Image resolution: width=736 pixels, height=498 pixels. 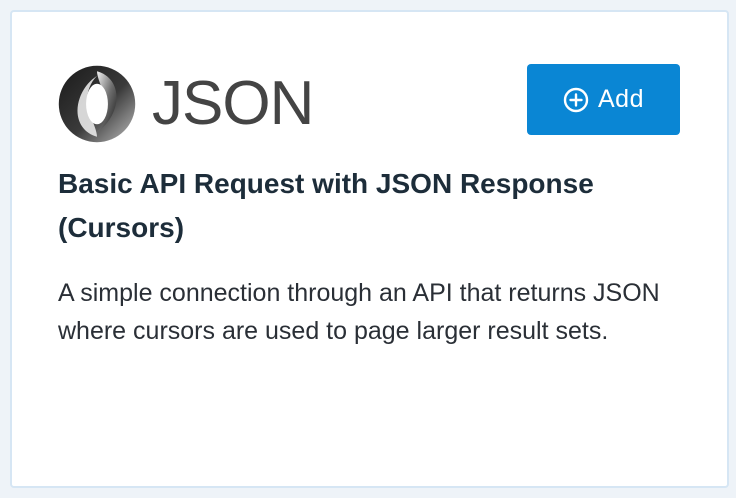 What do you see at coordinates (233, 103) in the screenshot?
I see `json-logo-text: JSON` at bounding box center [233, 103].